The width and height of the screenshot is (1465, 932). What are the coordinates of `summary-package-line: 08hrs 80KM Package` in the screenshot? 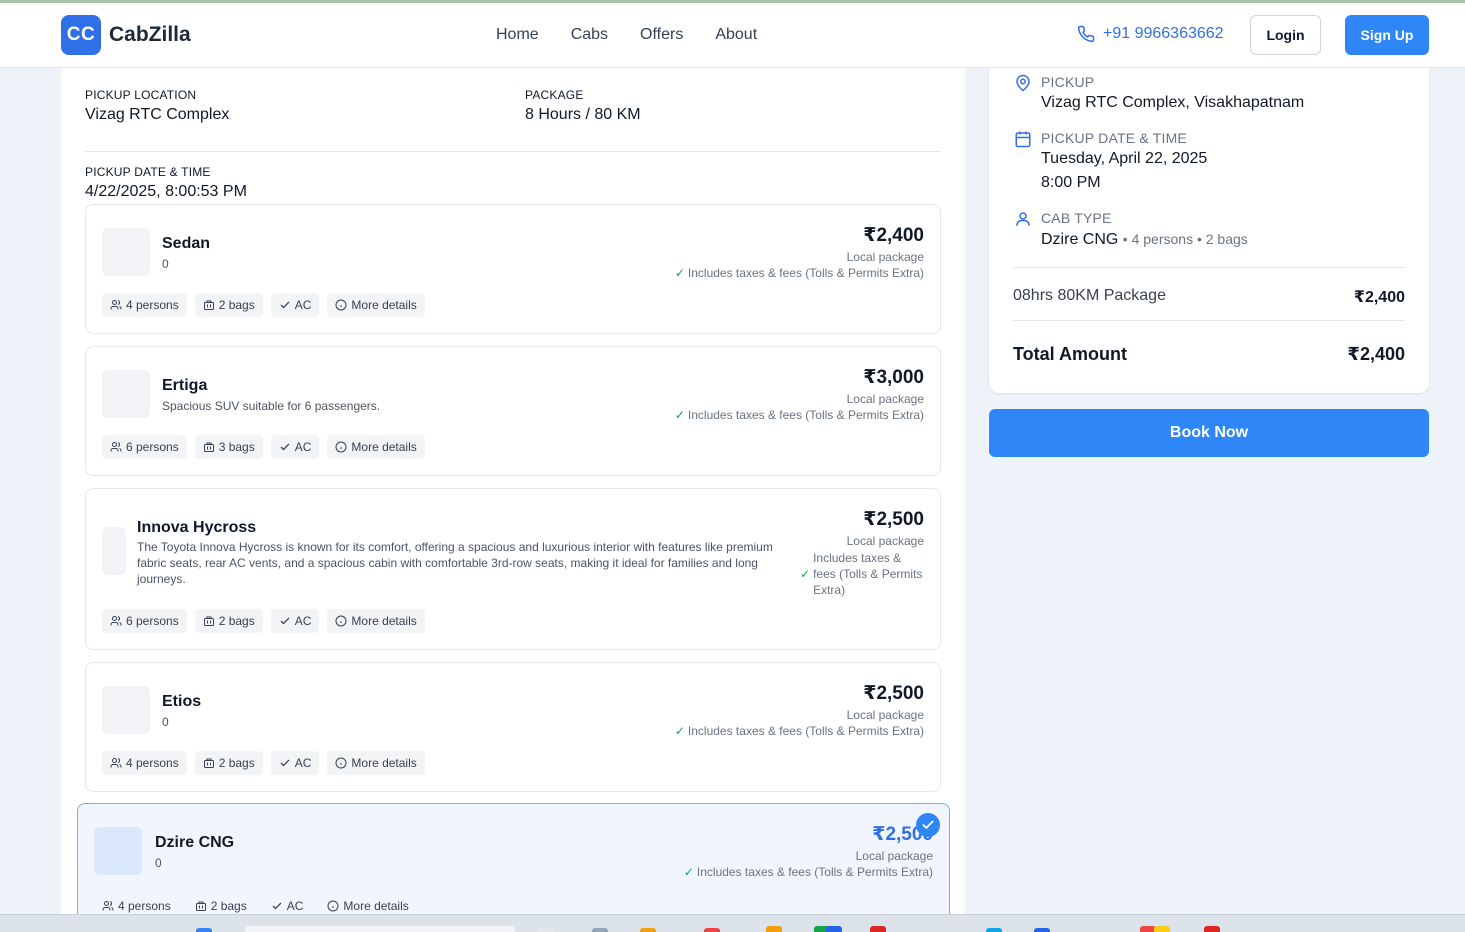 It's located at (1089, 295).